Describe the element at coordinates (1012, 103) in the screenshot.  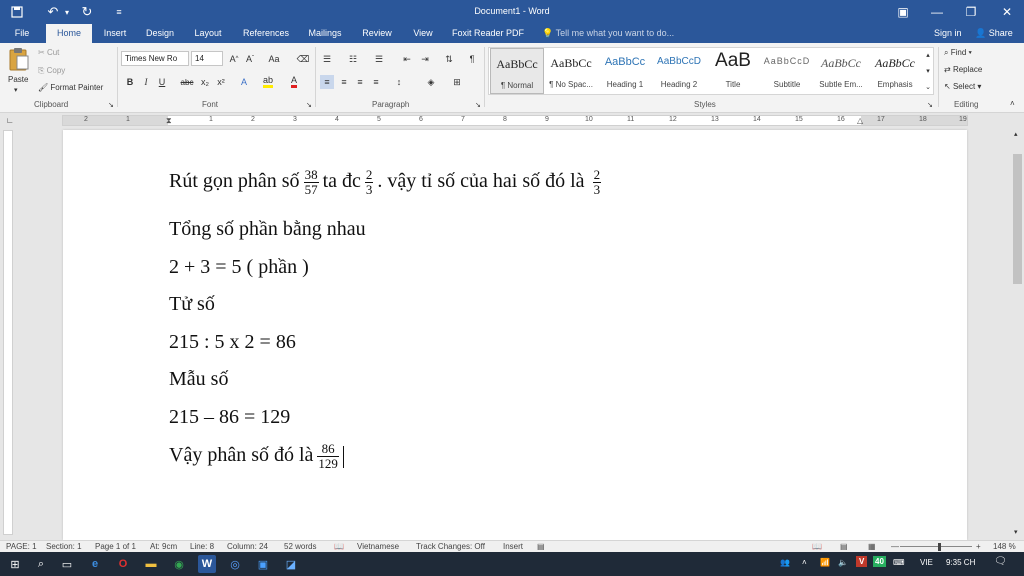
I see `collapse-ribbon-icon: ˄` at that location.